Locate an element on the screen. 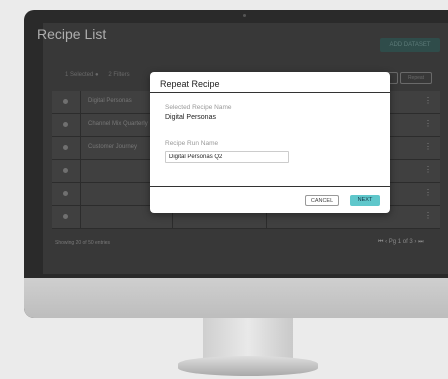 The width and height of the screenshot is (448, 379). monitor-stand is located at coordinates (248, 339).